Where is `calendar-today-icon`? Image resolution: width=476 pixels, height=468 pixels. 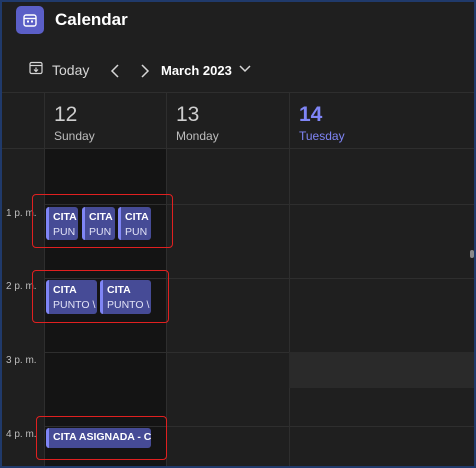 calendar-today-icon is located at coordinates (36, 69).